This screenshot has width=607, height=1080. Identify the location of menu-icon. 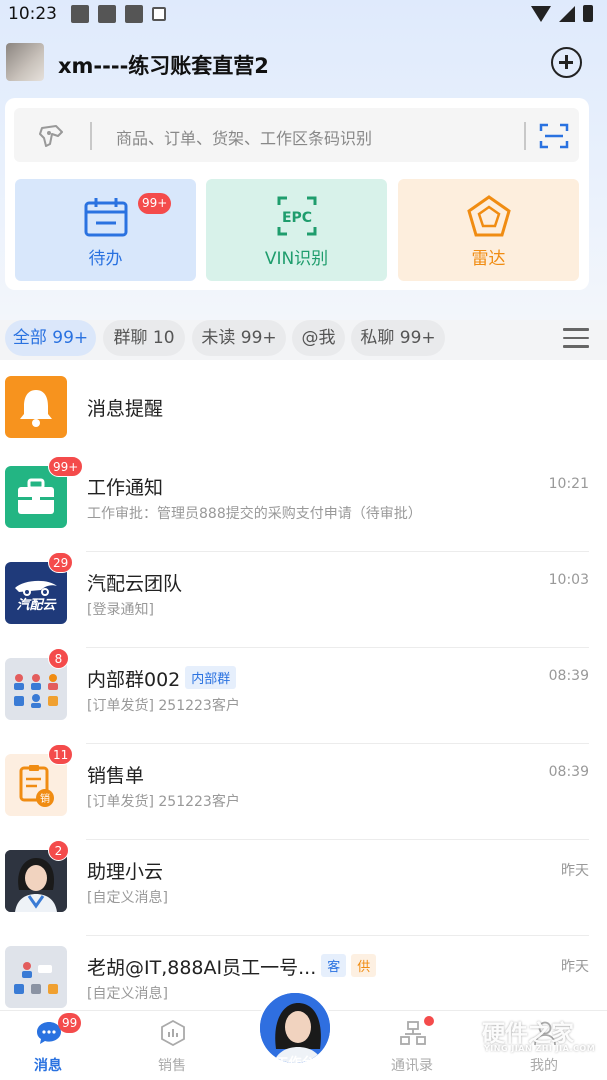
(576, 338).